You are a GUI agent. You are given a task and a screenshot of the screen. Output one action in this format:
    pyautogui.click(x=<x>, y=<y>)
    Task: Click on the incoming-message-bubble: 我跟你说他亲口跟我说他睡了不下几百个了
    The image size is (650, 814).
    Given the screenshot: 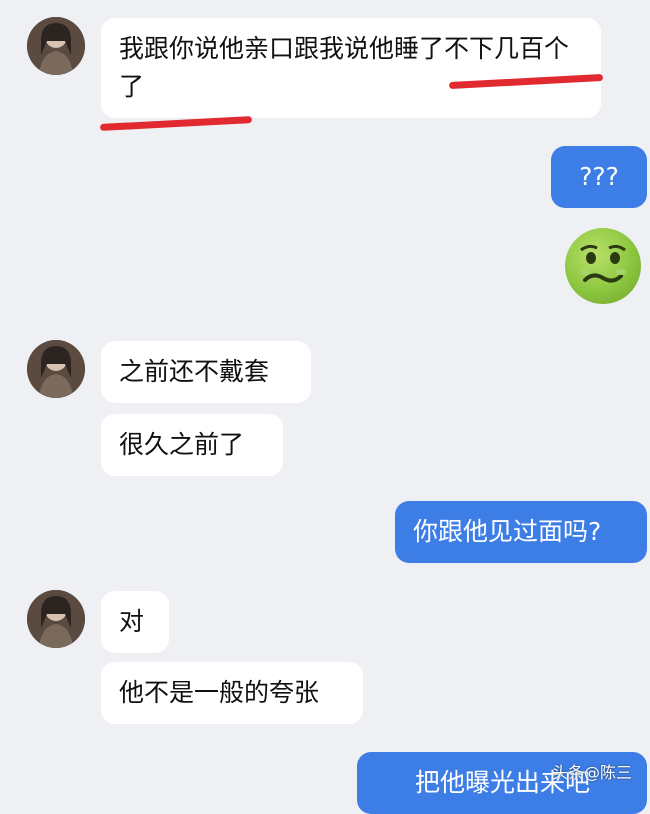 What is the action you would take?
    pyautogui.click(x=351, y=68)
    